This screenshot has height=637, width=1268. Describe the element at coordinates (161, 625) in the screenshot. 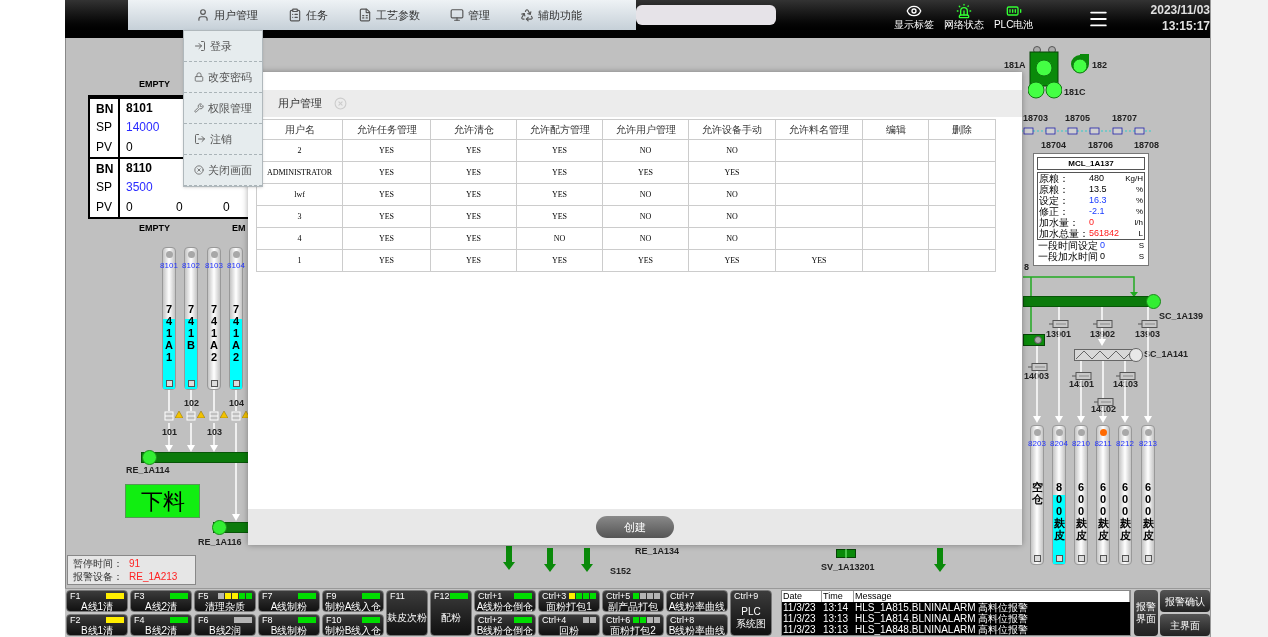

I see `function-key: F4 B线2清` at that location.